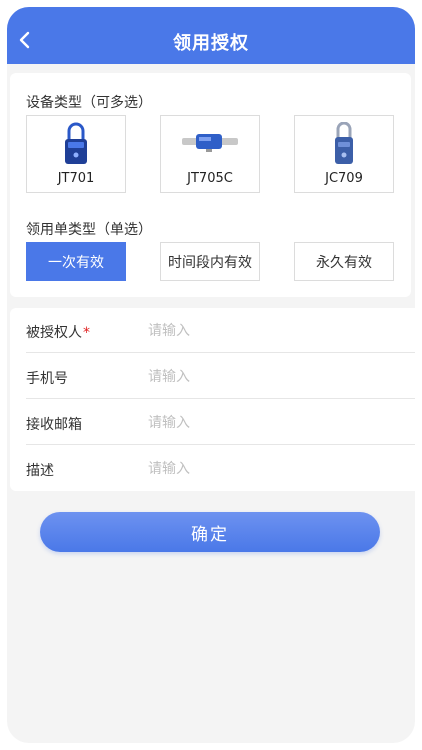 Image resolution: width=422 pixels, height=750 pixels. I want to click on cable-lock-device-icon, so click(210, 144).